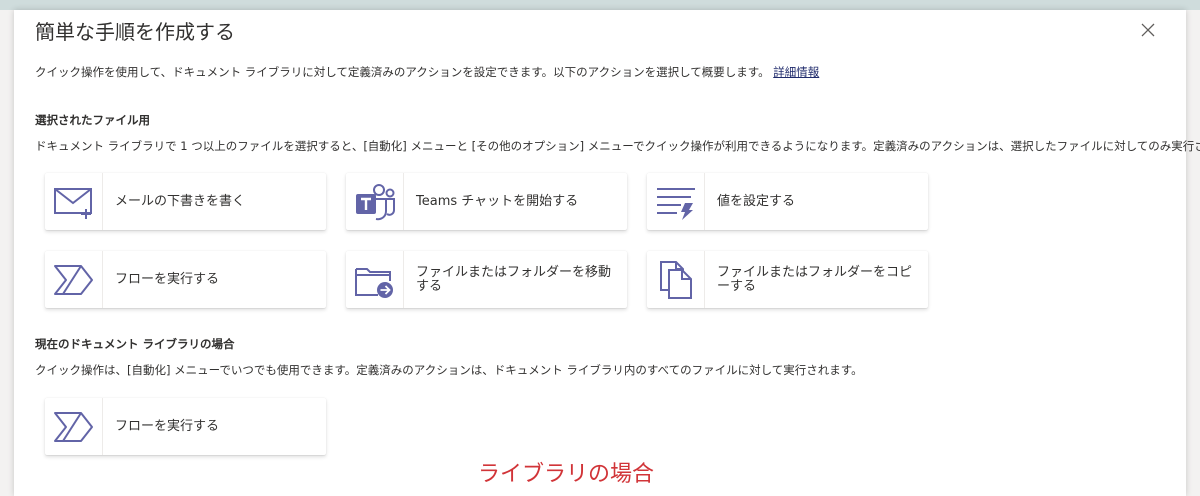 The image size is (1200, 496). I want to click on top-strip, so click(600, 5).